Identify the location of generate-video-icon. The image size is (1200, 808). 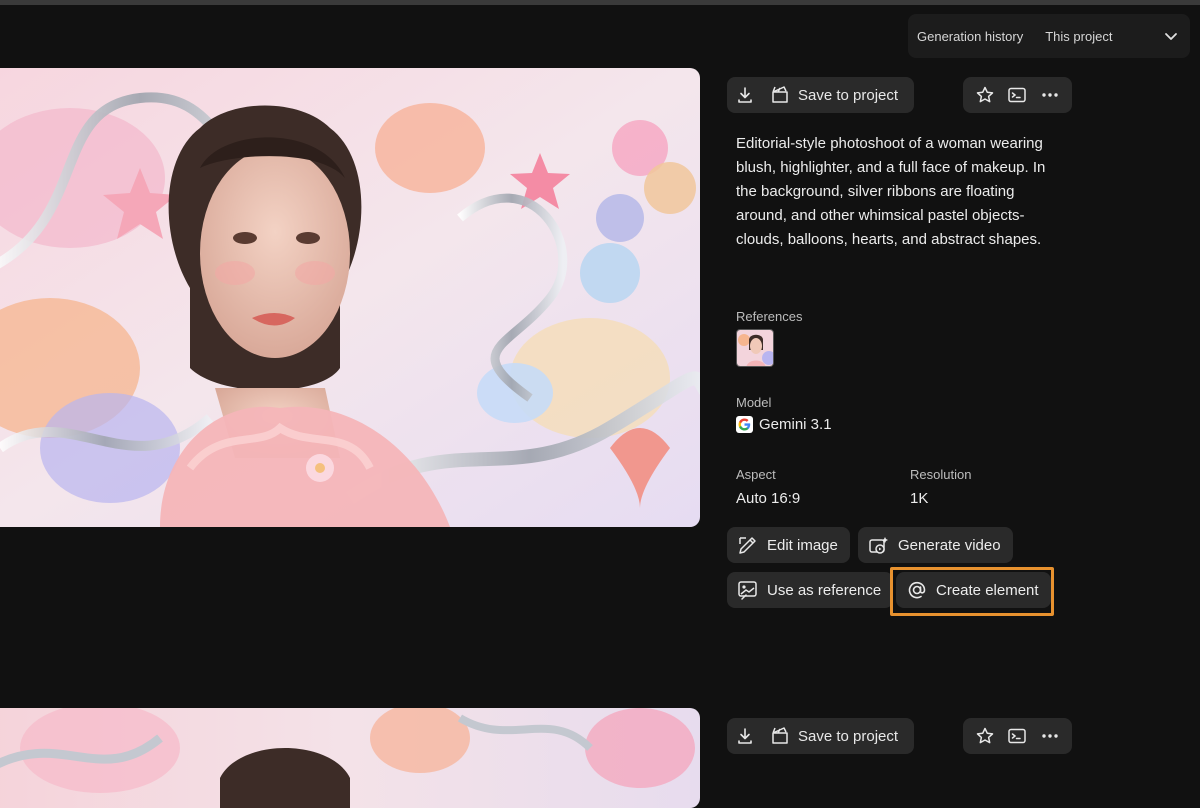
(878, 545).